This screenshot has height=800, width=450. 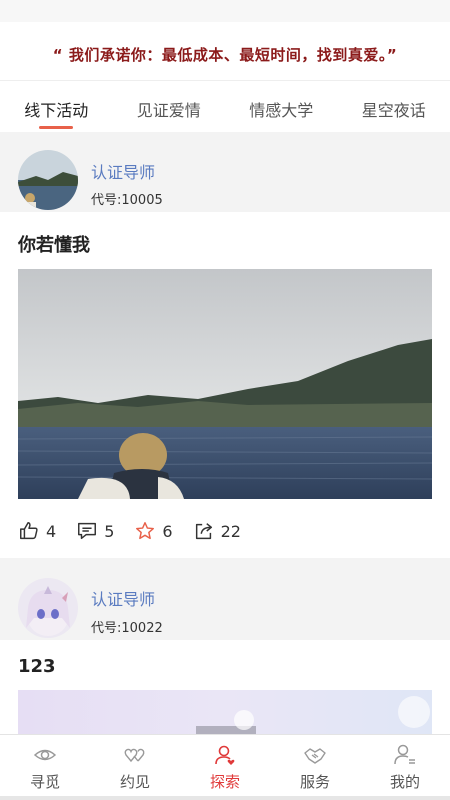 What do you see at coordinates (315, 767) in the screenshot?
I see `nav-item-service: 服务` at bounding box center [315, 767].